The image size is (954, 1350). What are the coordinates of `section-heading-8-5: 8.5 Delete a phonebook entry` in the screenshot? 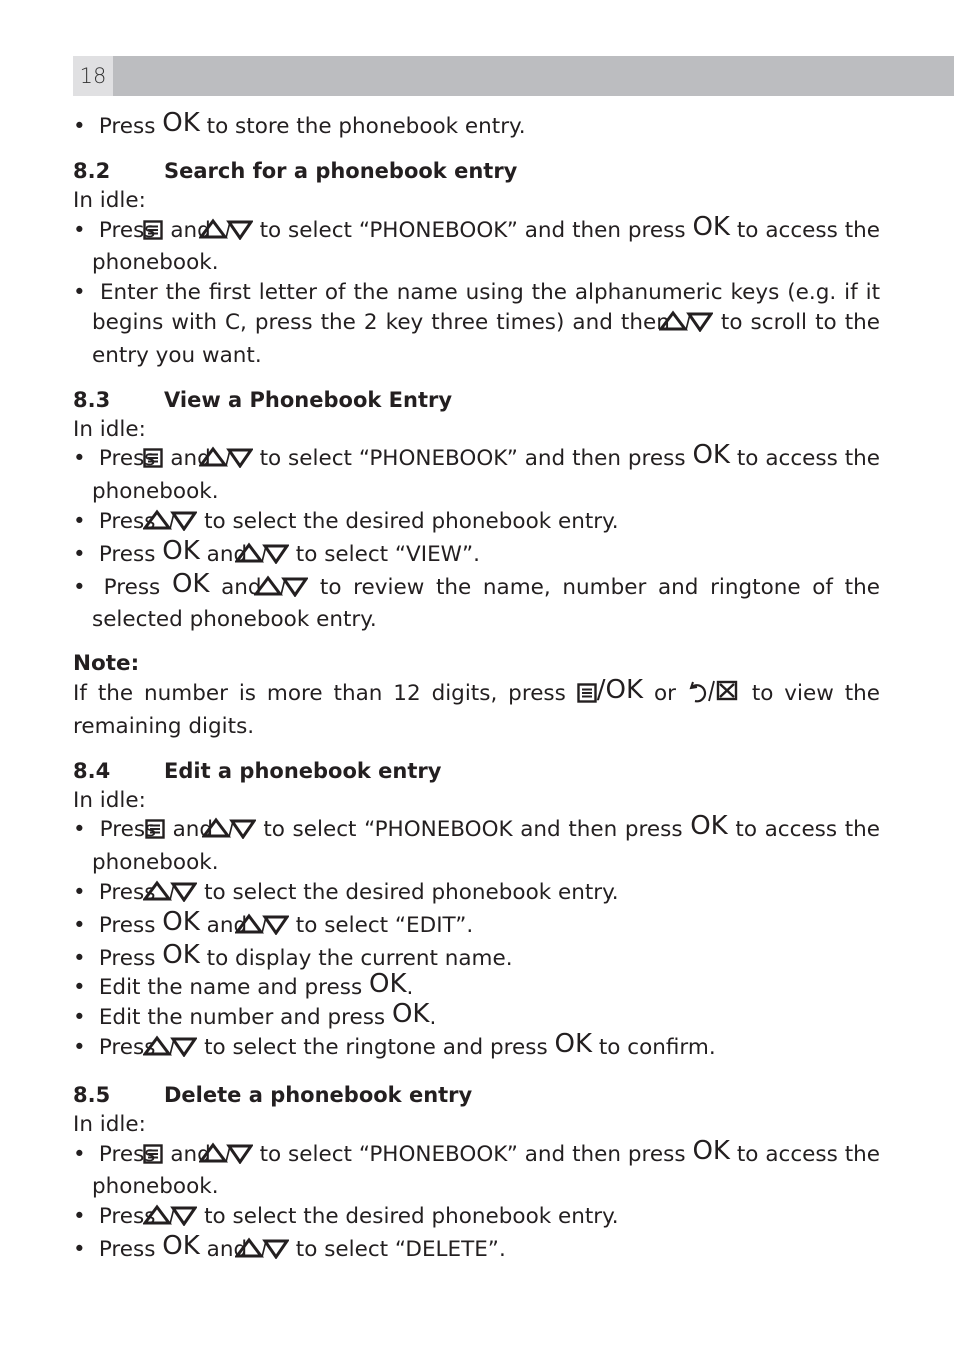 It's located at (273, 1094).